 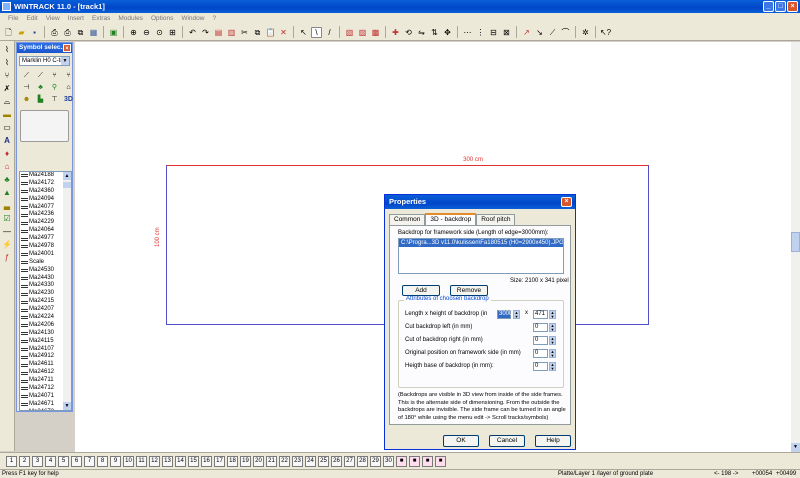 I want to click on mirror-icon: ⇋, so click(x=421, y=32).